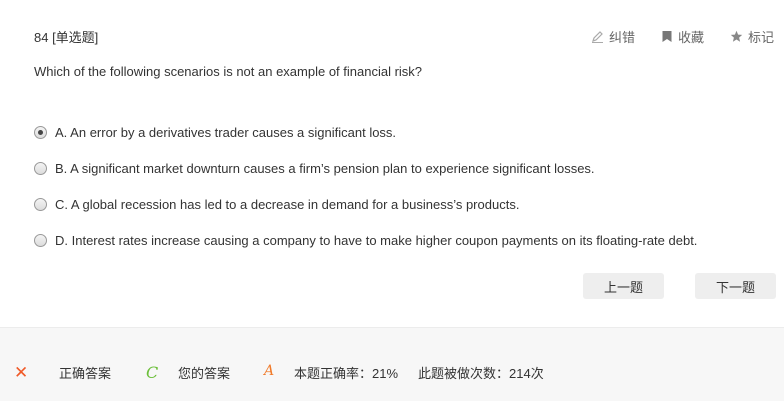  I want to click on correct-answer-label: 正确答案, so click(85, 373).